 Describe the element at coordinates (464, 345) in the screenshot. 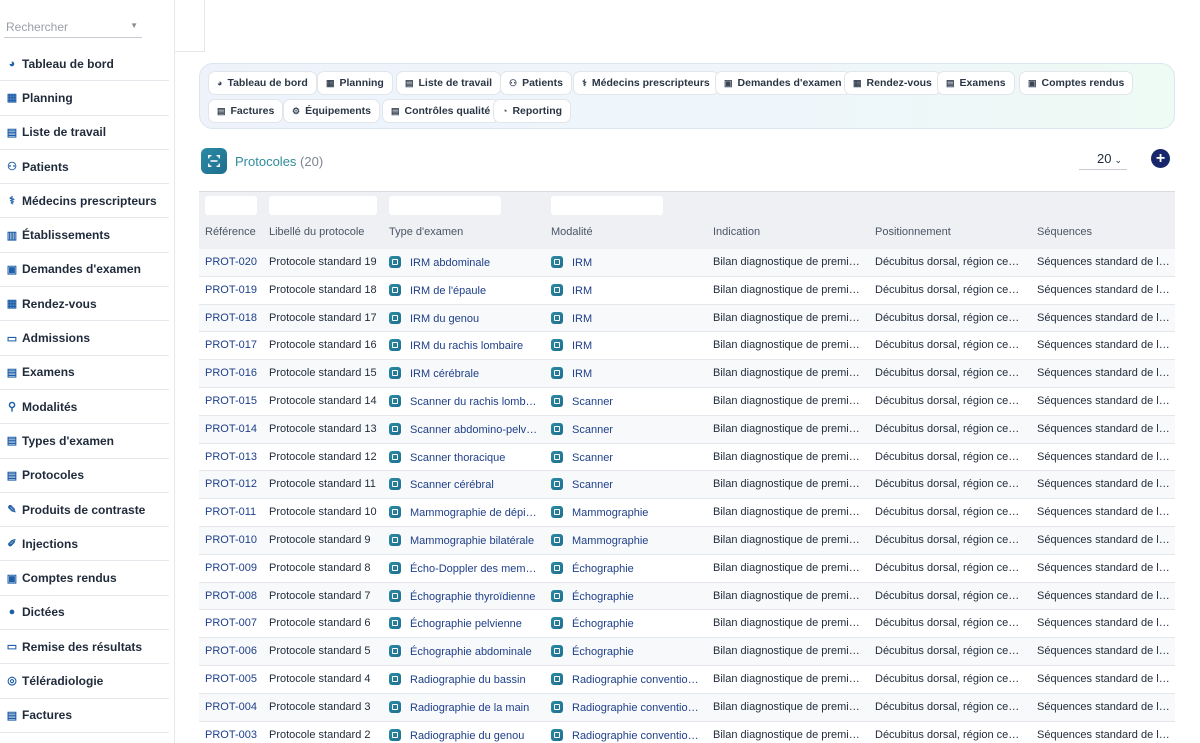

I see `exam-type-cell: IRM du rachis lombaire` at that location.